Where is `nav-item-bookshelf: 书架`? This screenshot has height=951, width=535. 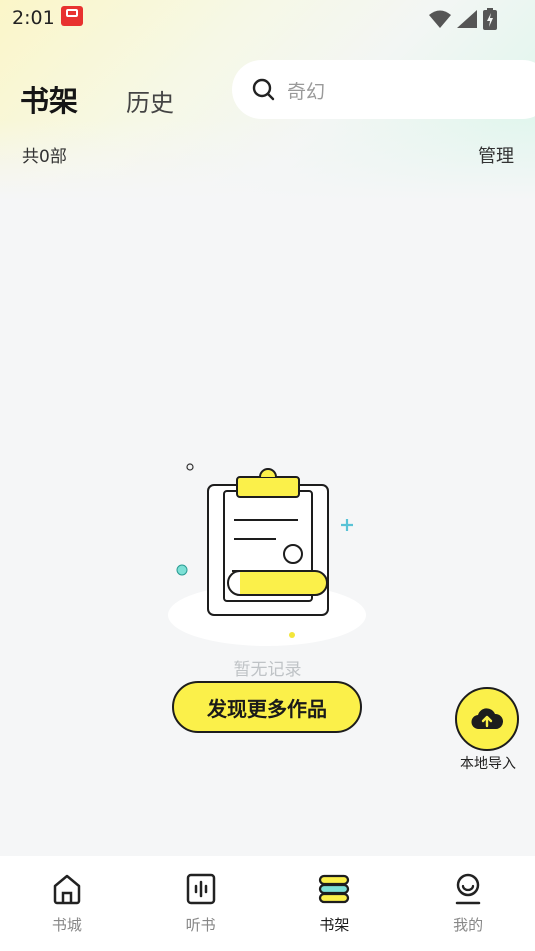
nav-item-bookshelf: 书架 is located at coordinates (335, 903).